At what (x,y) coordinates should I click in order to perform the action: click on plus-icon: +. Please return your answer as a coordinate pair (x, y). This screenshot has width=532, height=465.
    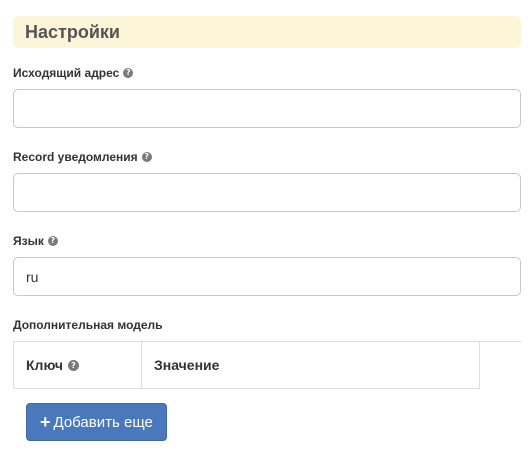
    Looking at the image, I should click on (45, 422).